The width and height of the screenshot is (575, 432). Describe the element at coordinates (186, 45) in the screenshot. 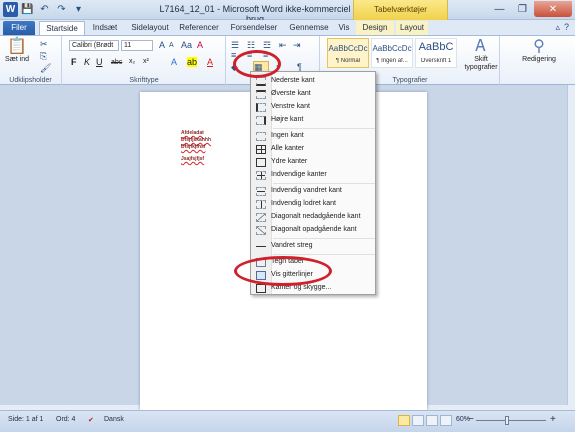

I see `change-case-icon: Aa` at that location.